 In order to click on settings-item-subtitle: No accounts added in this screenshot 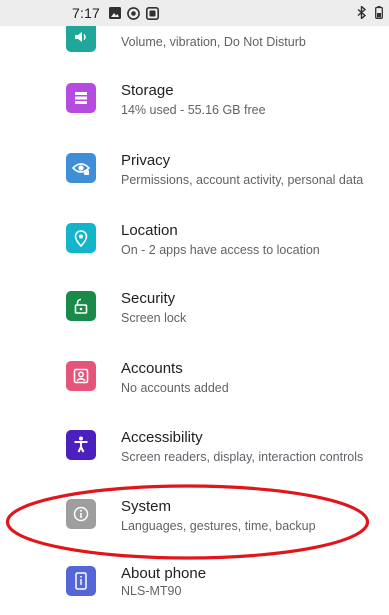, I will do `click(175, 388)`.